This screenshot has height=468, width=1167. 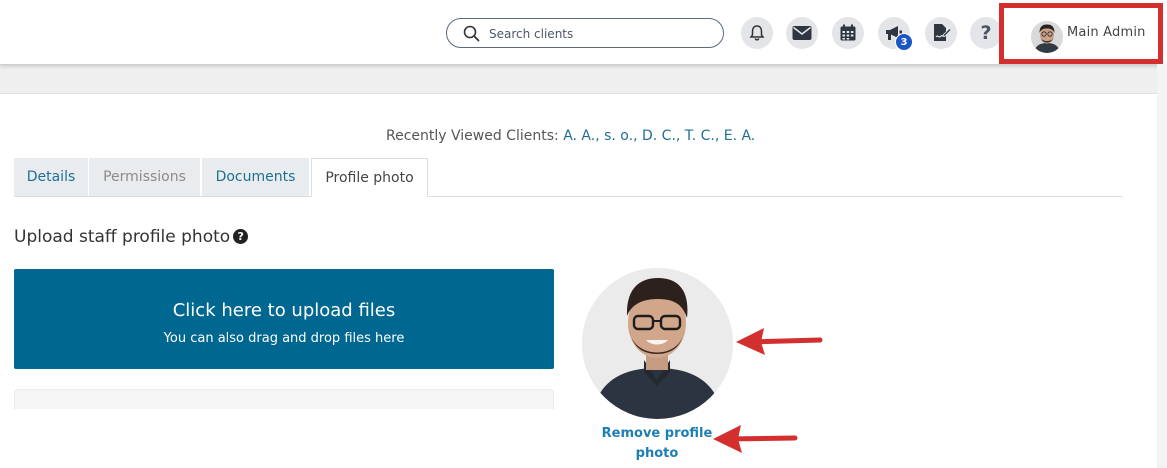 I want to click on user-name: Main Admin, so click(x=1106, y=32).